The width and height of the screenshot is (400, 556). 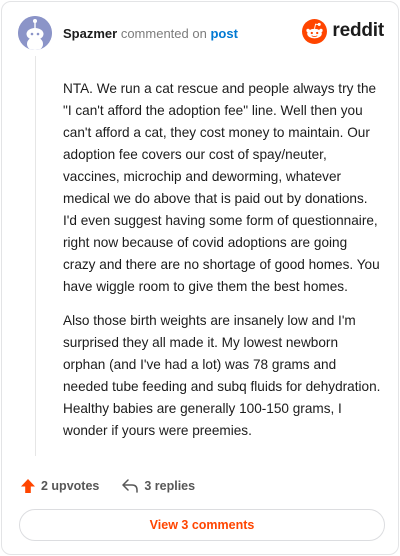 I want to click on snoo-avatar-icon, so click(x=35, y=33).